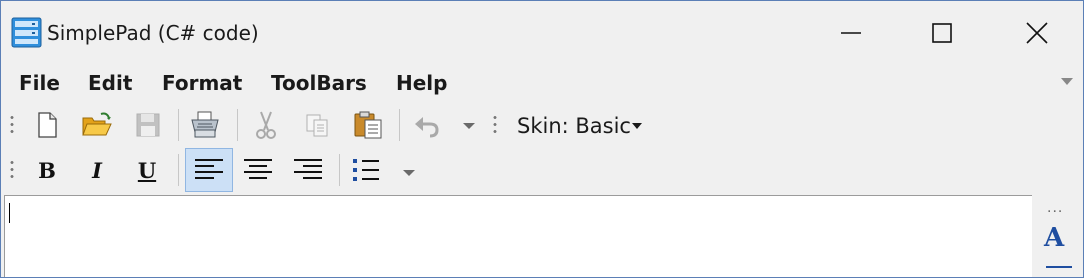  I want to click on italic-button: I, so click(97, 170).